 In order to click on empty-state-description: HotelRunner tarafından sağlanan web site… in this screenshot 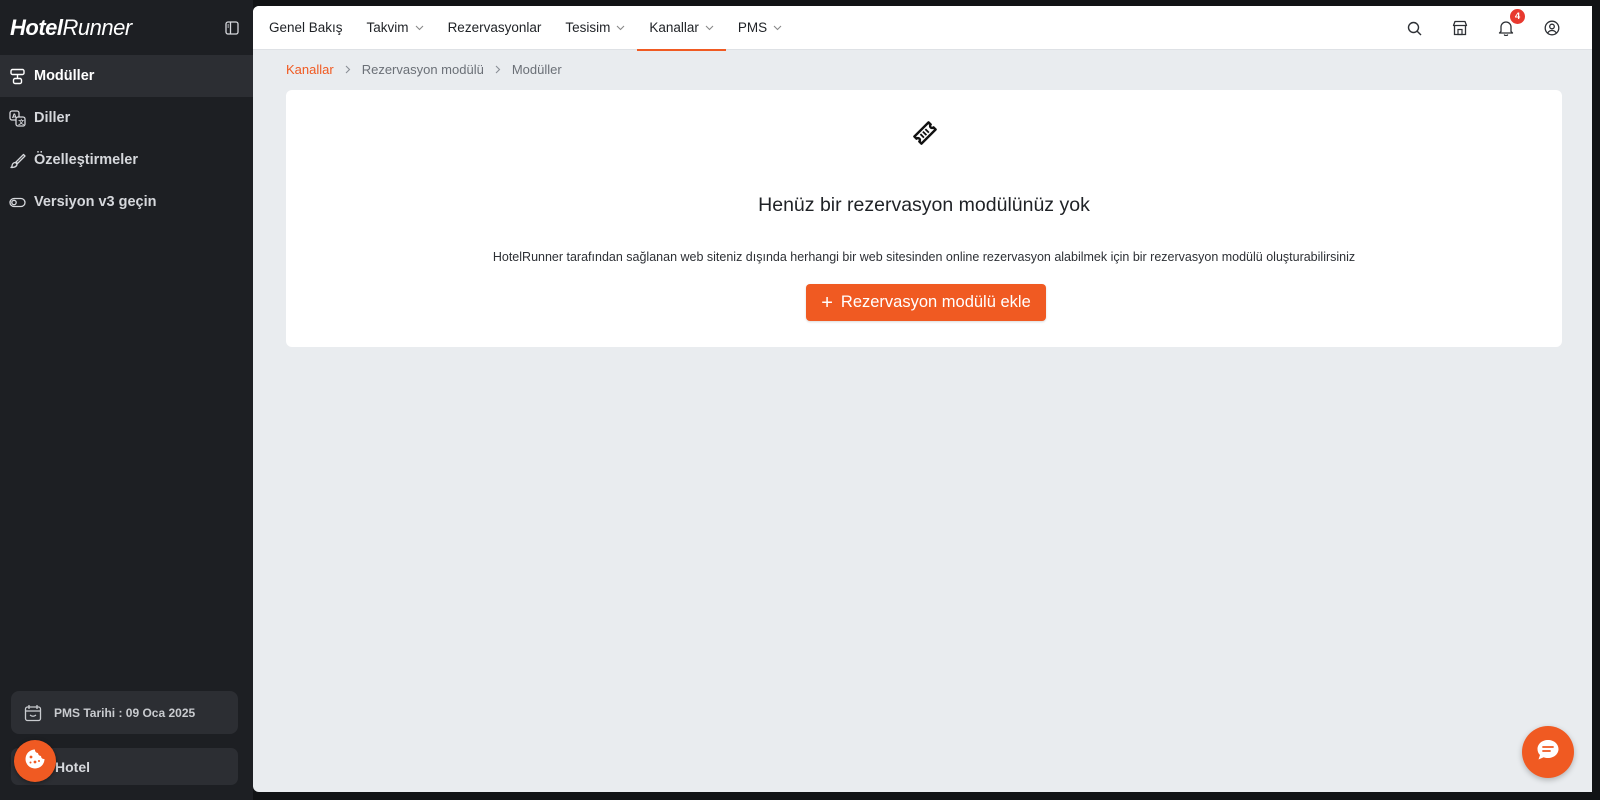, I will do `click(924, 257)`.